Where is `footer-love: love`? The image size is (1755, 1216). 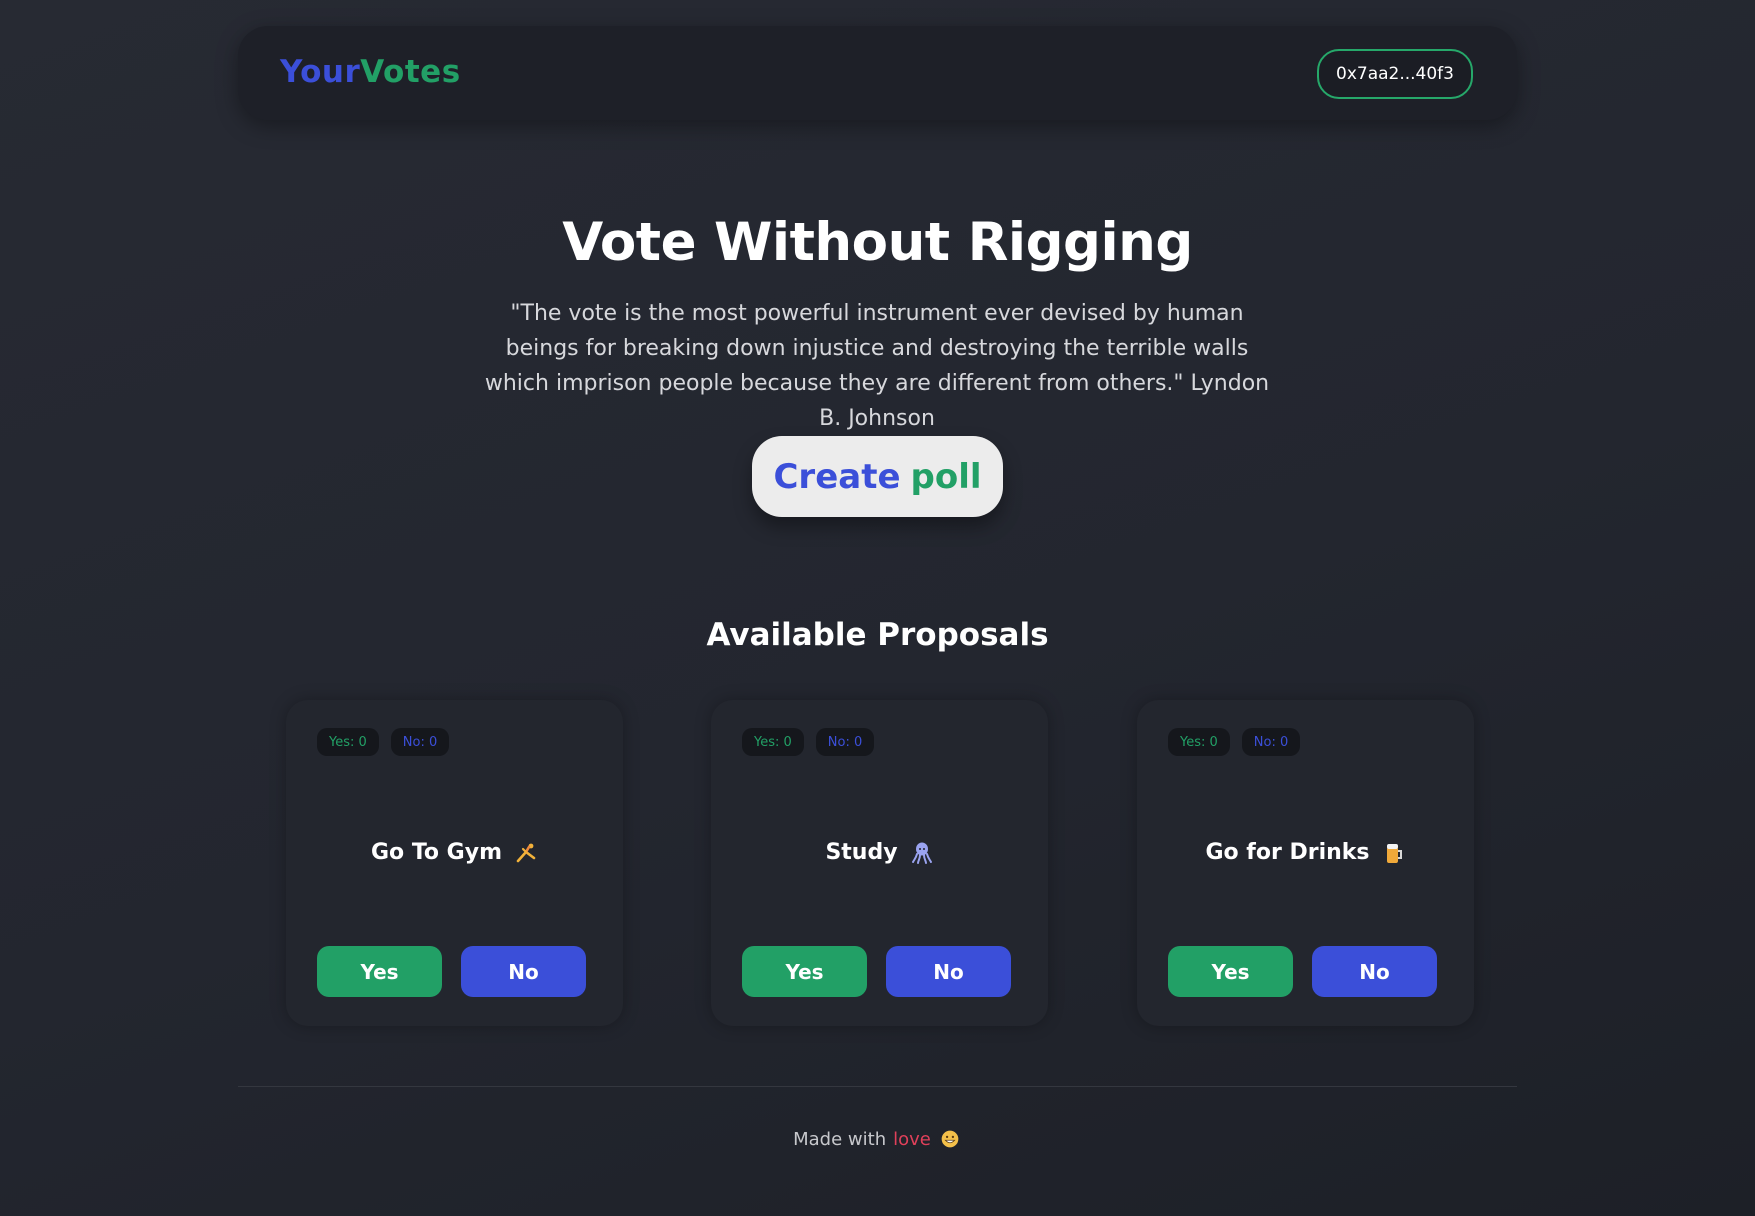 footer-love: love is located at coordinates (912, 1139).